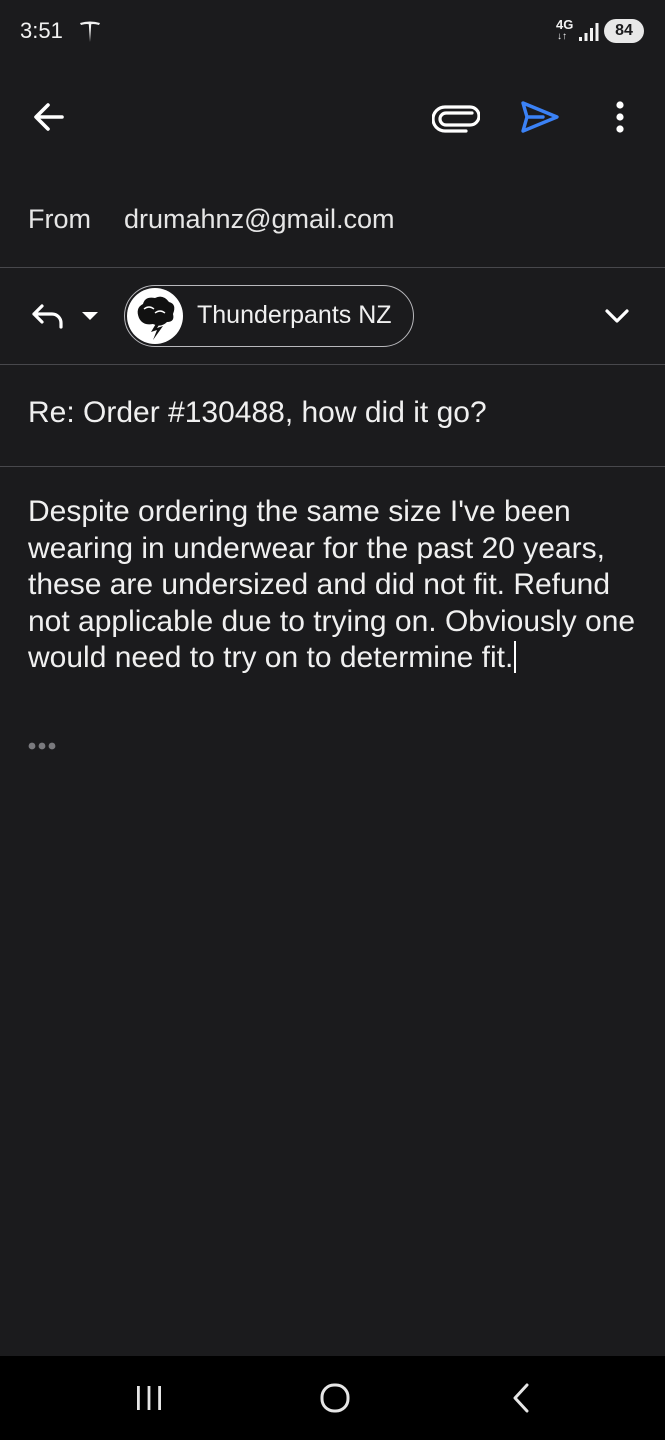 The image size is (665, 1440). Describe the element at coordinates (149, 1398) in the screenshot. I see `recents-icon` at that location.